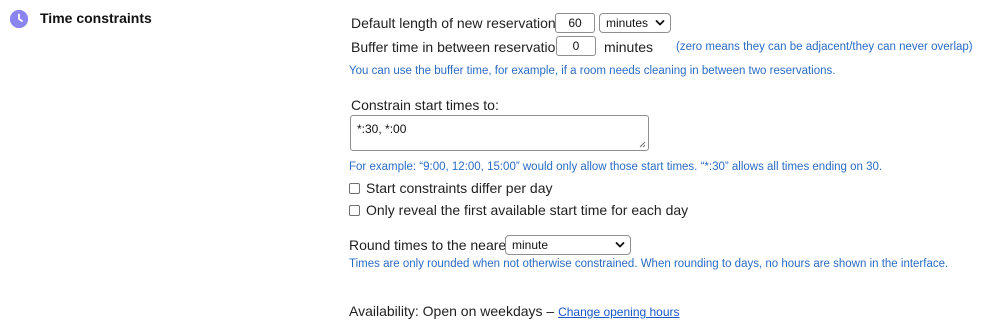  What do you see at coordinates (576, 46) in the screenshot?
I see `buffer-time-input: 0` at bounding box center [576, 46].